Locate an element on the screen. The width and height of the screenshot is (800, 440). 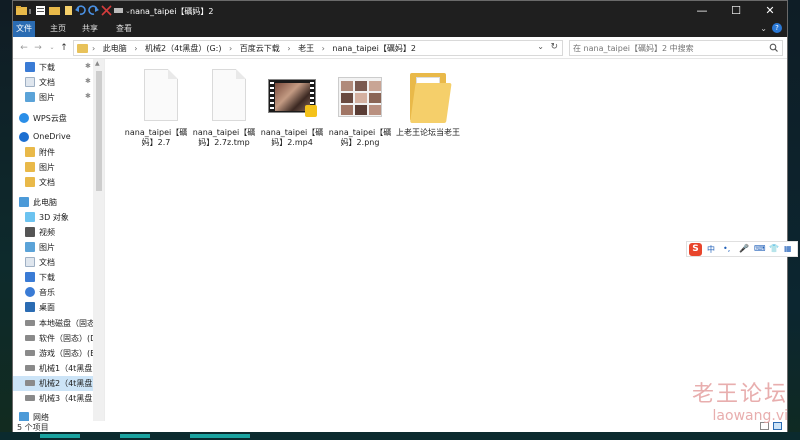
search-icon is located at coordinates (773, 47).